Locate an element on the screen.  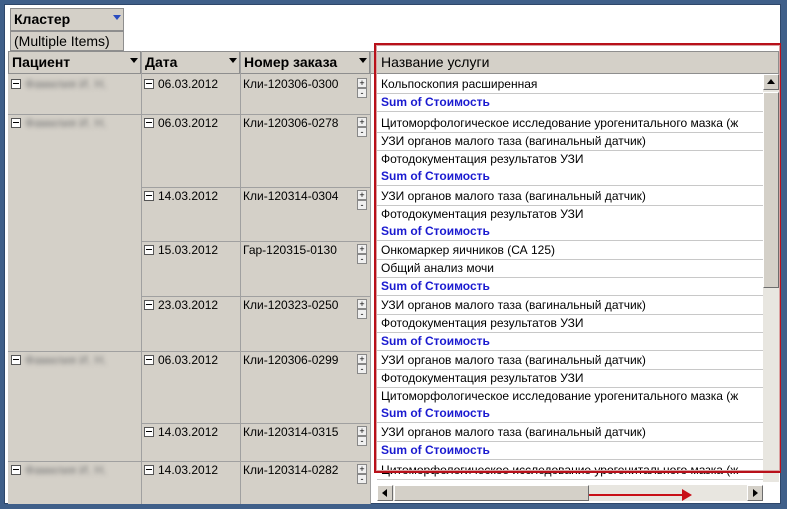
service-row: Онкомаркер яичников (СА 125) is located at coordinates (570, 251).